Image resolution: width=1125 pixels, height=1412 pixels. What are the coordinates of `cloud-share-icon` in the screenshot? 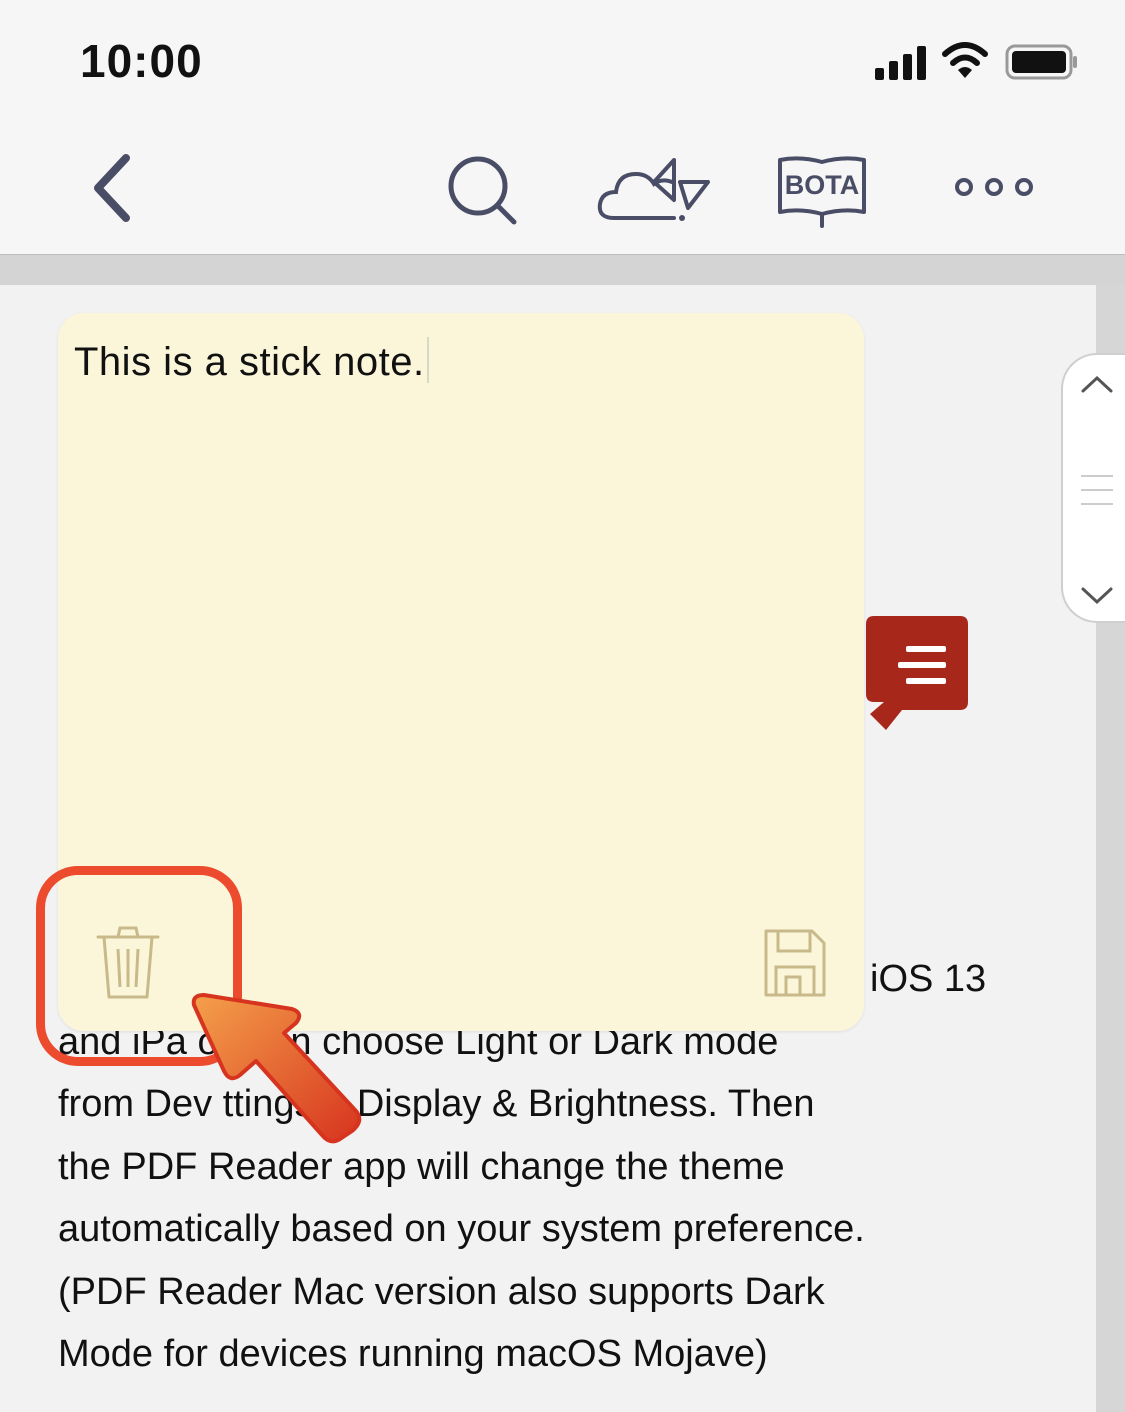 It's located at (653, 189).